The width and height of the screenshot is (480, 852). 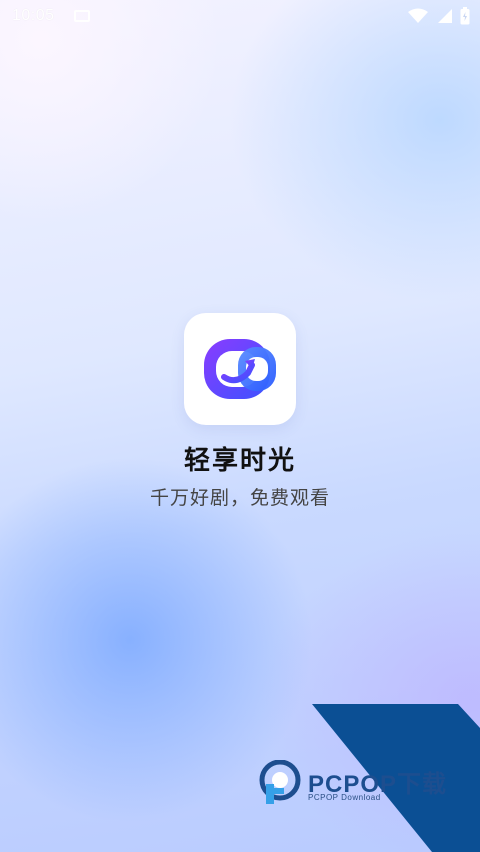 What do you see at coordinates (33, 15) in the screenshot?
I see `status-time: 10:05` at bounding box center [33, 15].